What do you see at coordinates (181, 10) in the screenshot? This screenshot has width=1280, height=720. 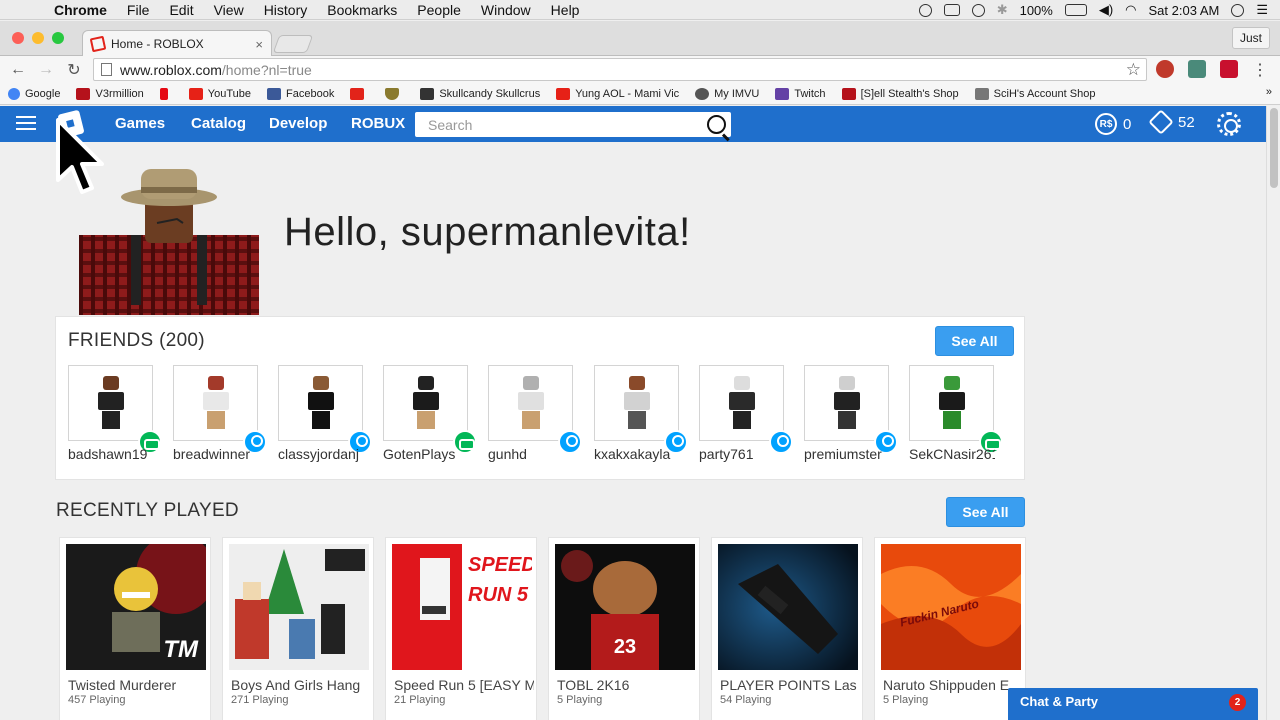 I see `menu-edit: Edit` at bounding box center [181, 10].